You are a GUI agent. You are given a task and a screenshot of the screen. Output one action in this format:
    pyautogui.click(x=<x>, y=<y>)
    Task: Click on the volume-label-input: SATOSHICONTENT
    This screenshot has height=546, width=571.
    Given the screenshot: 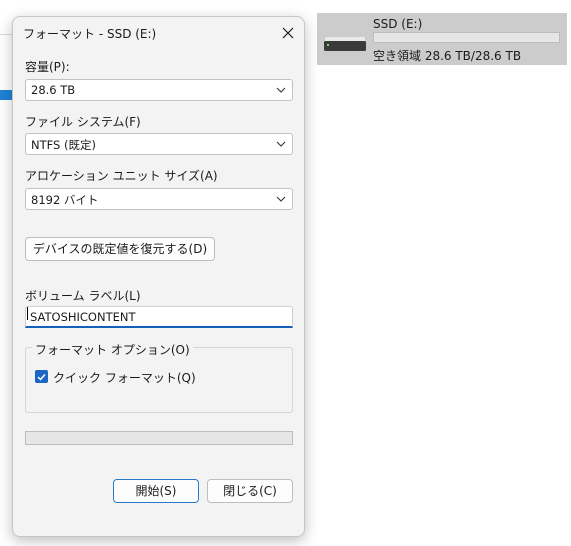 What is the action you would take?
    pyautogui.click(x=159, y=317)
    